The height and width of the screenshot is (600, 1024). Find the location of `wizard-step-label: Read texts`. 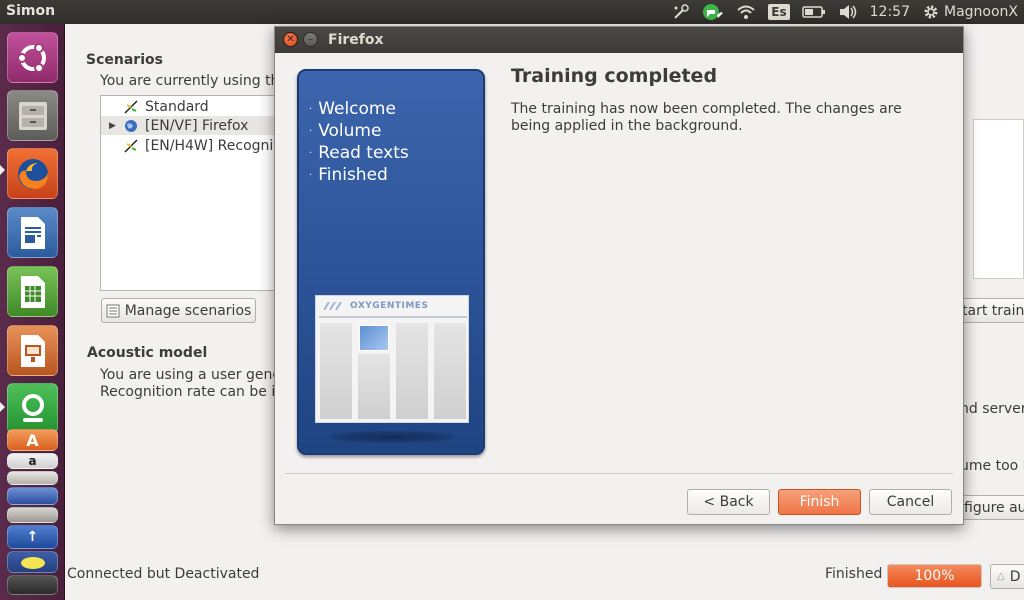

wizard-step-label: Read texts is located at coordinates (363, 153).